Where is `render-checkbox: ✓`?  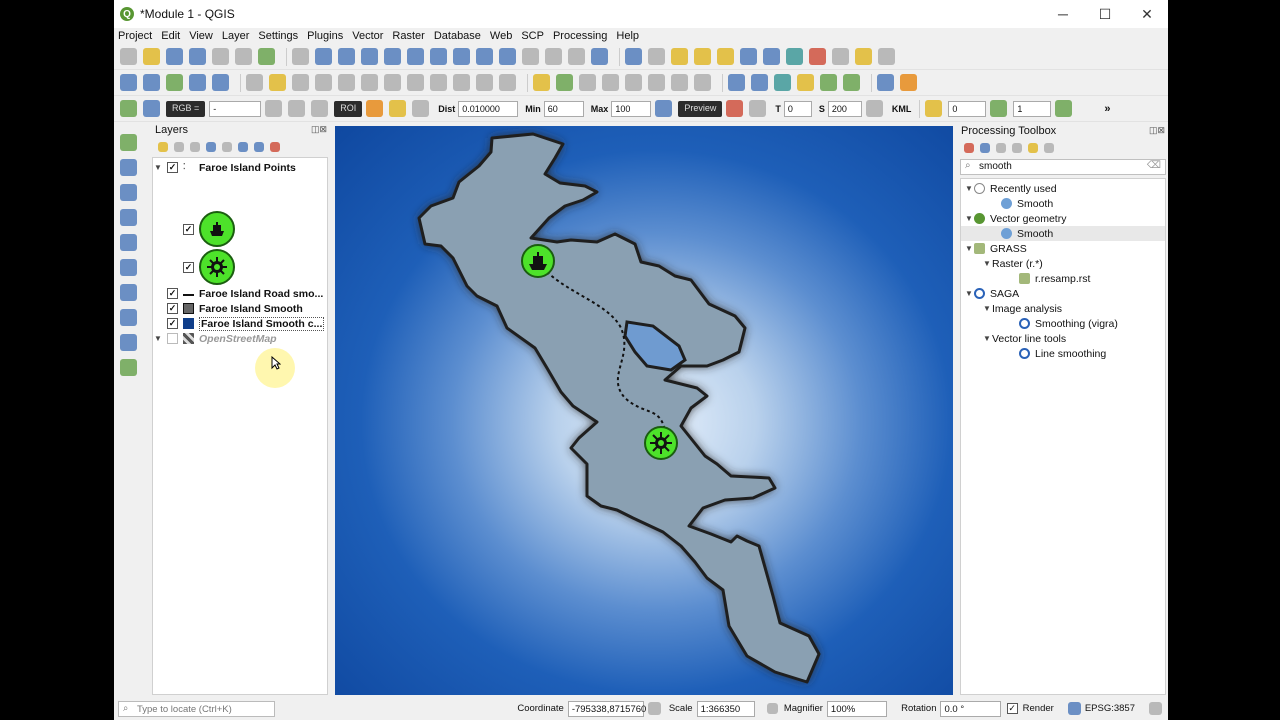
render-checkbox: ✓ is located at coordinates (1012, 708).